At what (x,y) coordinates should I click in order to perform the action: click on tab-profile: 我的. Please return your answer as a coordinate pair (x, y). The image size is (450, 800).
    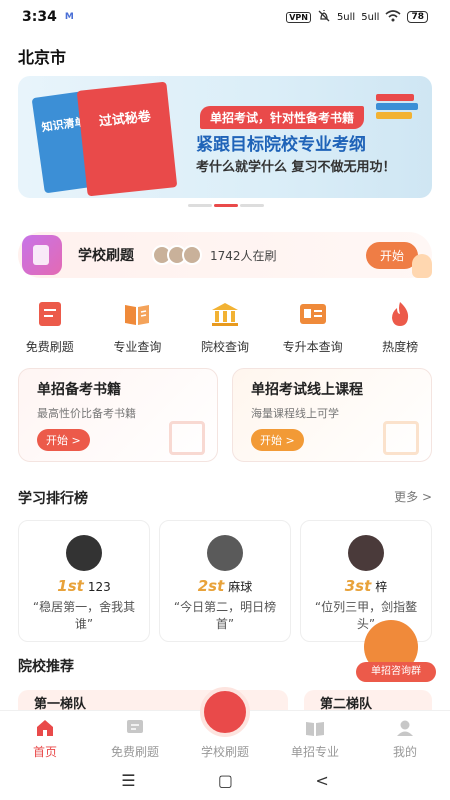
    Looking at the image, I should click on (405, 735).